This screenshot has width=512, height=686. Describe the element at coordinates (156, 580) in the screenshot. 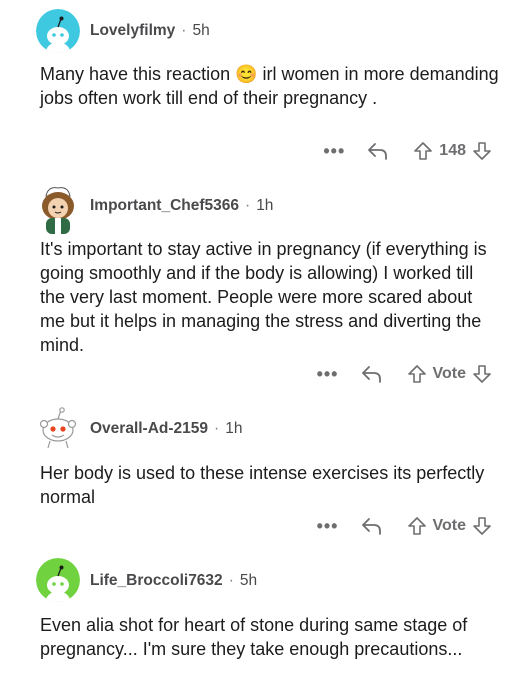

I see `username: Life_Broccoli7632` at that location.